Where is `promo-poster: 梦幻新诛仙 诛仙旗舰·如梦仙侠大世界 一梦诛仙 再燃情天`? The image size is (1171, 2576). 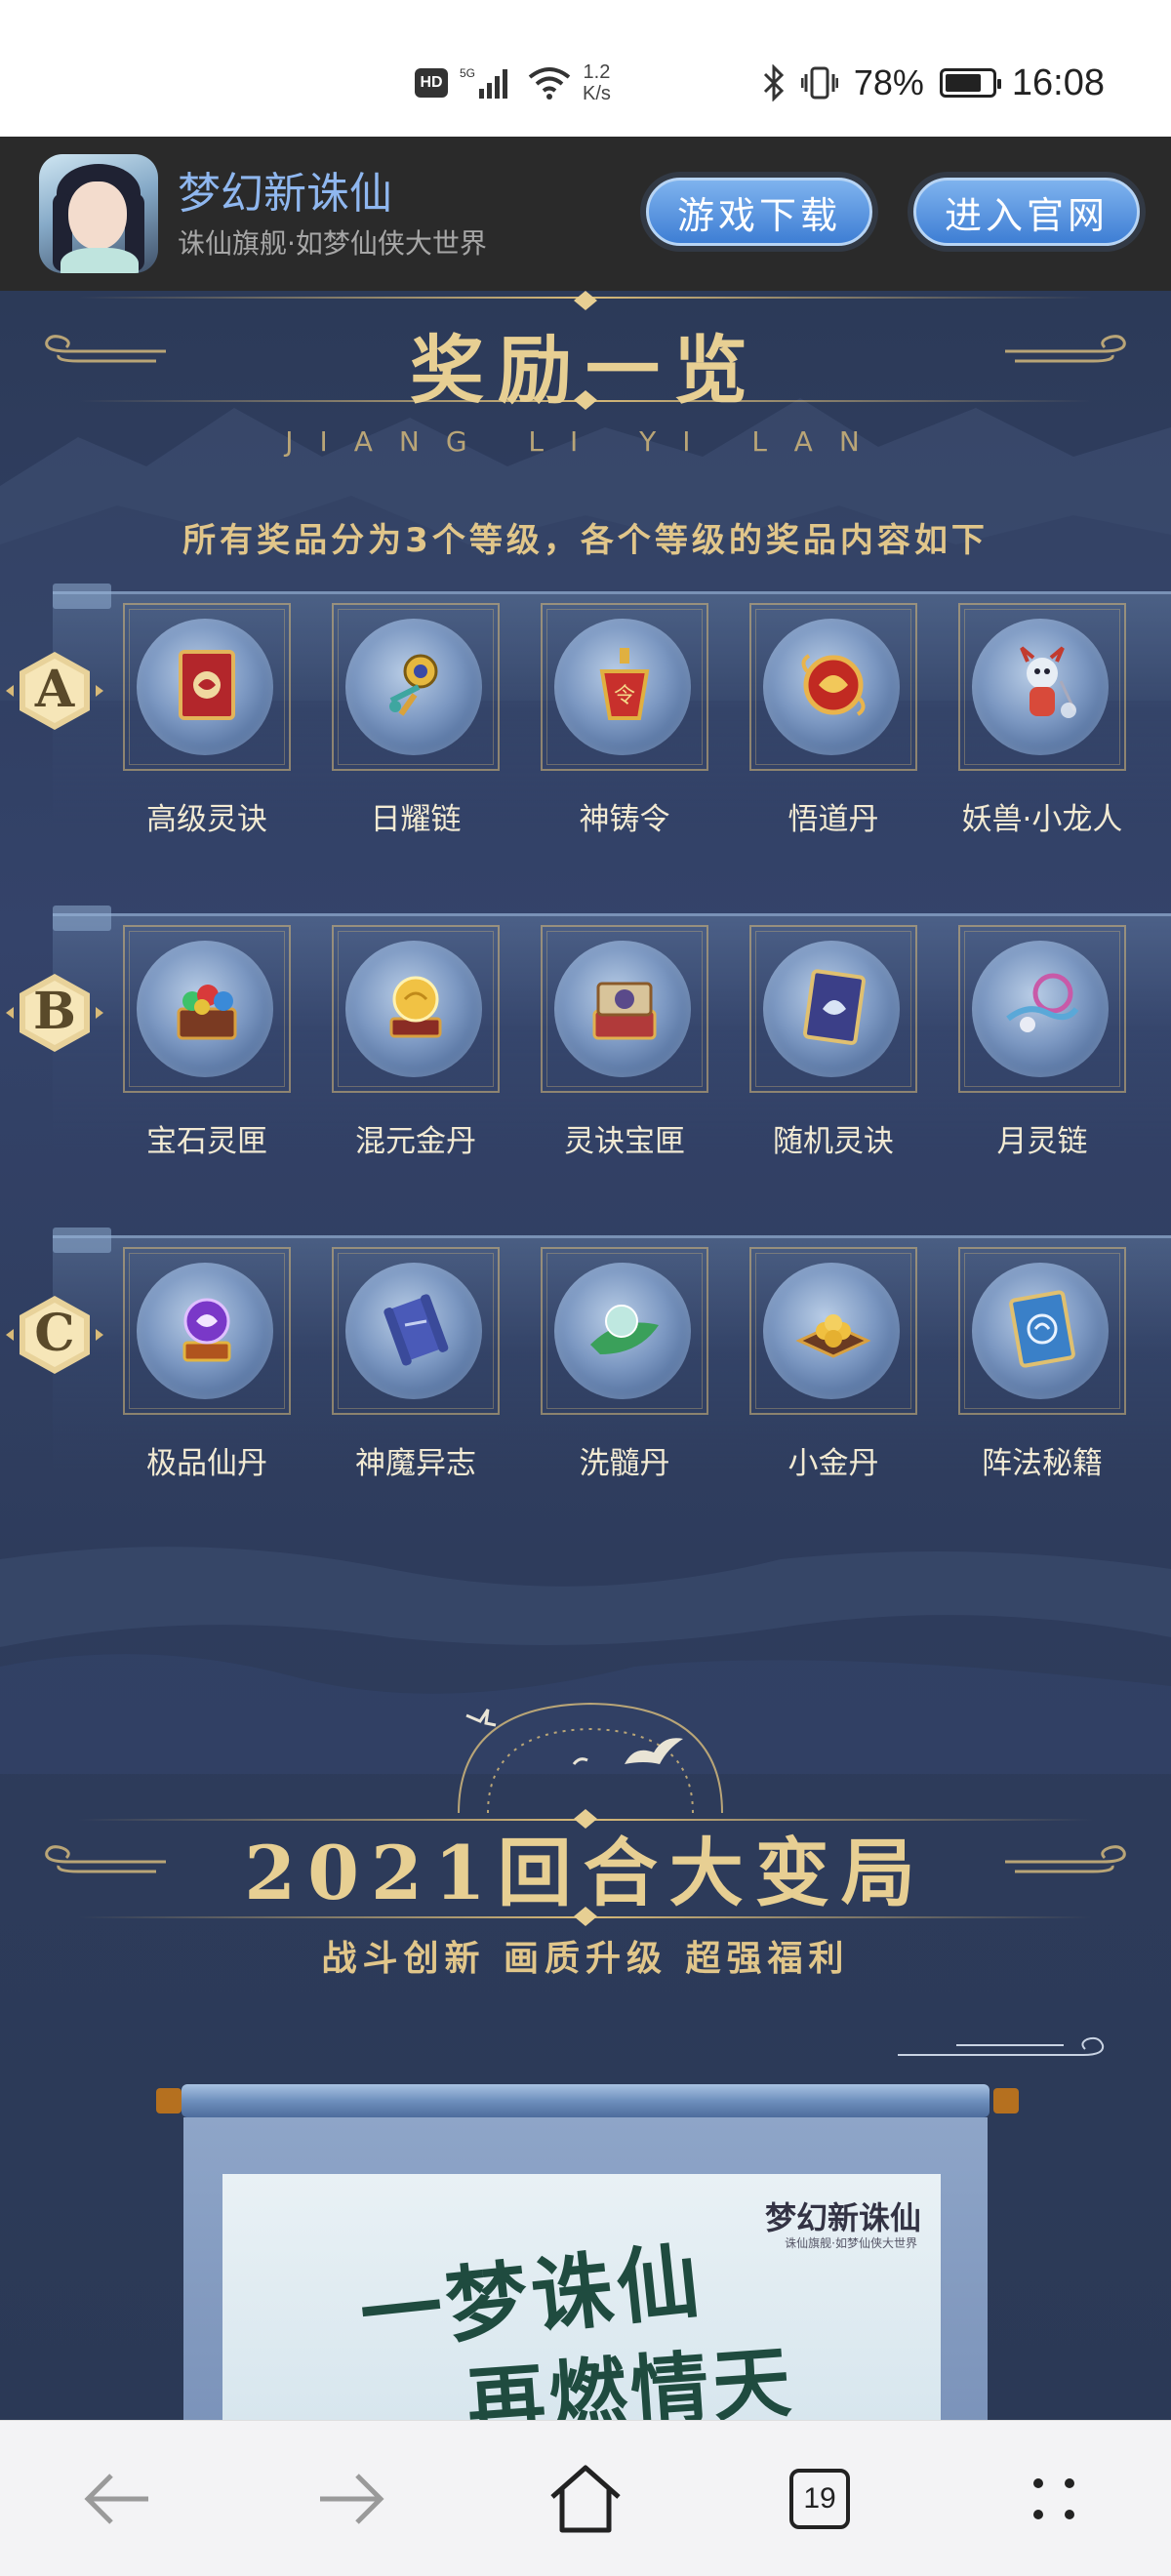
promo-poster: 梦幻新诛仙 诛仙旗舰·如梦仙侠大世界 一梦诛仙 再燃情天 is located at coordinates (581, 2297).